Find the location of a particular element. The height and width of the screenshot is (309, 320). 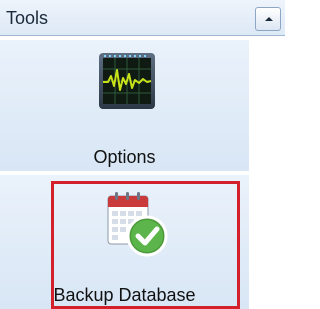

tool-item-label: Options is located at coordinates (124, 157).